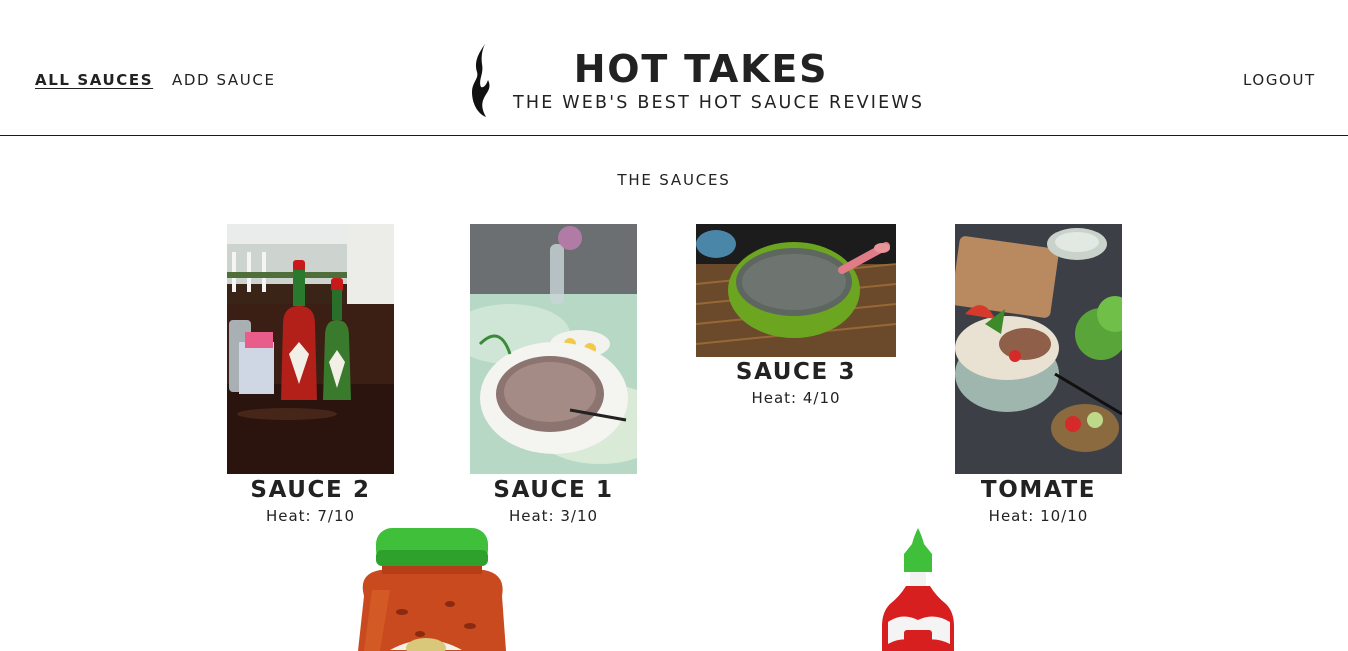  What do you see at coordinates (701, 69) in the screenshot?
I see `site-title: HOT TAKES` at bounding box center [701, 69].